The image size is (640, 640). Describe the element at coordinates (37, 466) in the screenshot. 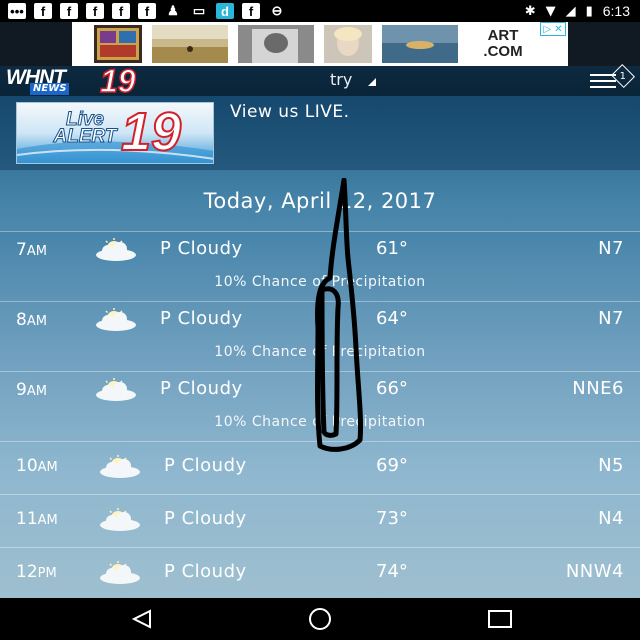

I see `hour-label: 10AM` at that location.